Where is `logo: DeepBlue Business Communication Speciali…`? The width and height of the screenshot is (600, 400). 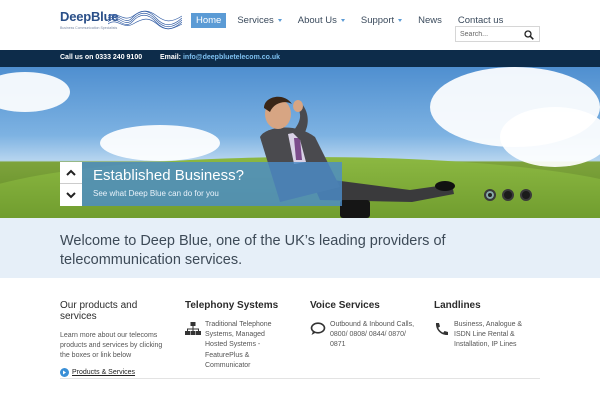
logo: DeepBlue Business Communication Speciali… is located at coordinates (121, 22).